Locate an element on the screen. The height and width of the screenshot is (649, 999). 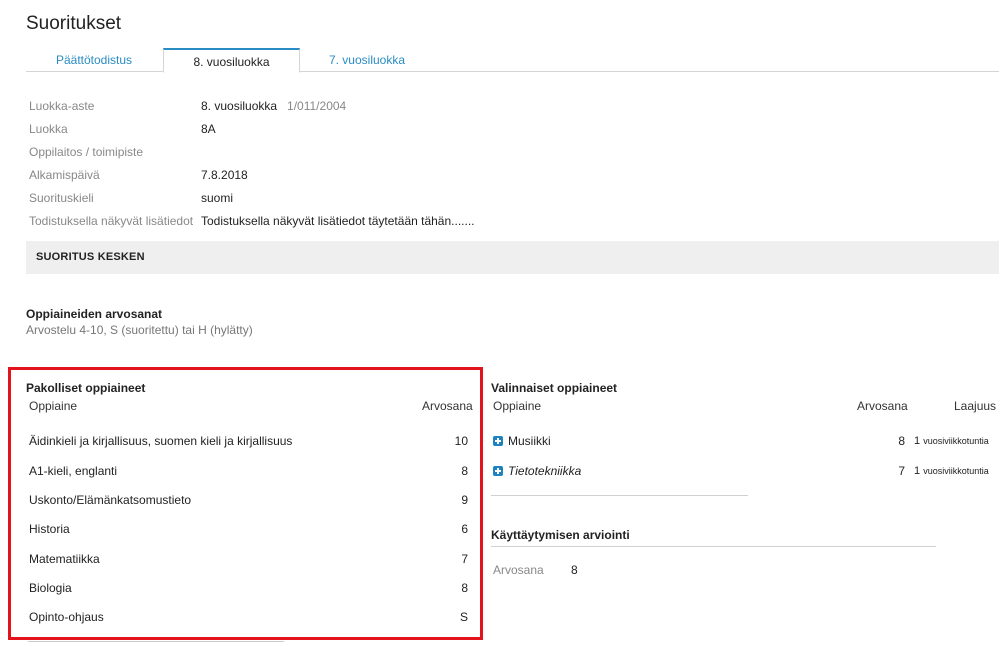
info-value-extra: 1/011/2004 is located at coordinates (317, 106).